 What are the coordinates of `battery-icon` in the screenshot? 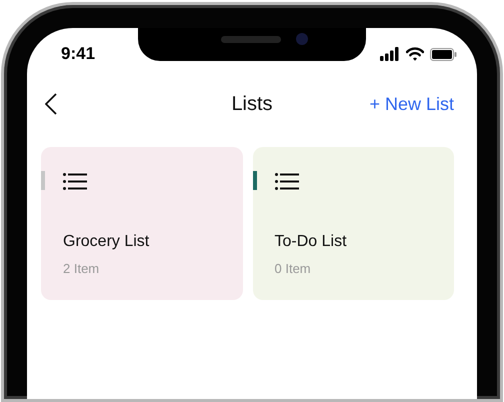 It's located at (443, 54).